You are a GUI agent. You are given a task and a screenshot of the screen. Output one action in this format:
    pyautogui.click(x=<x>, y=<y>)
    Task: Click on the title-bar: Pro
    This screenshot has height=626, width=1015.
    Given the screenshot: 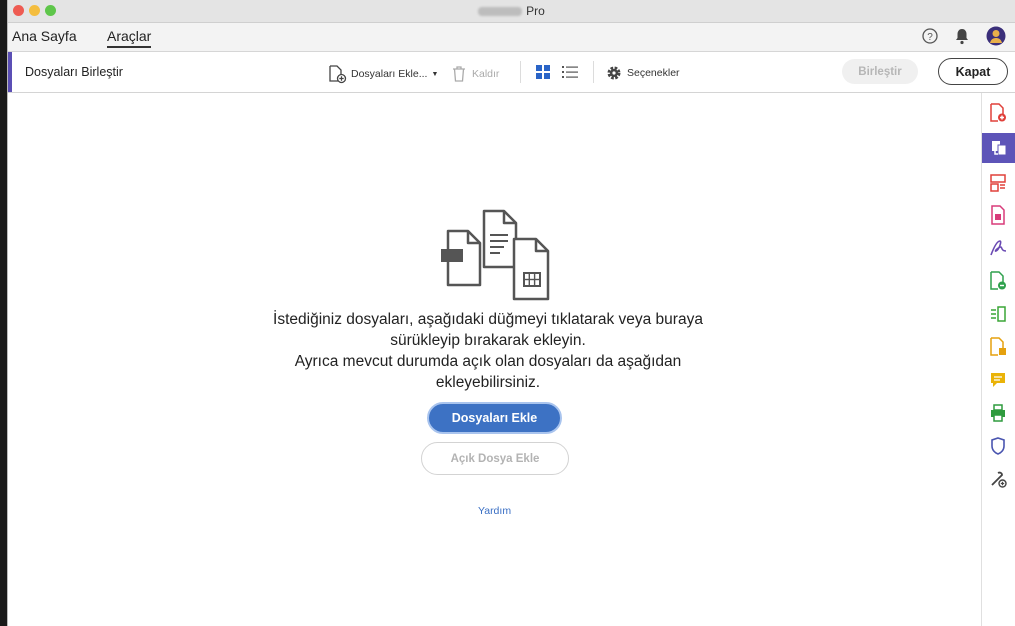 What is the action you would take?
    pyautogui.click(x=511, y=11)
    